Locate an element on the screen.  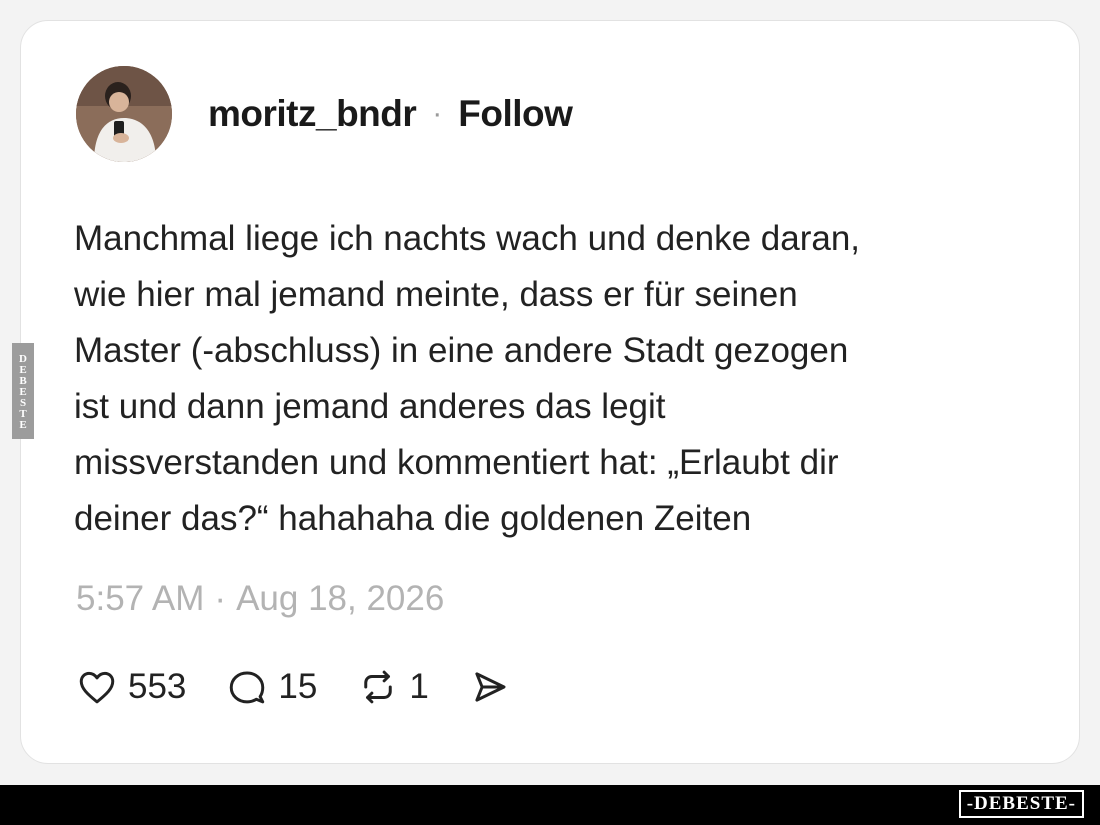
post-timestamp: 5:57 AM · Aug 18, 2026 is located at coordinates (260, 599).